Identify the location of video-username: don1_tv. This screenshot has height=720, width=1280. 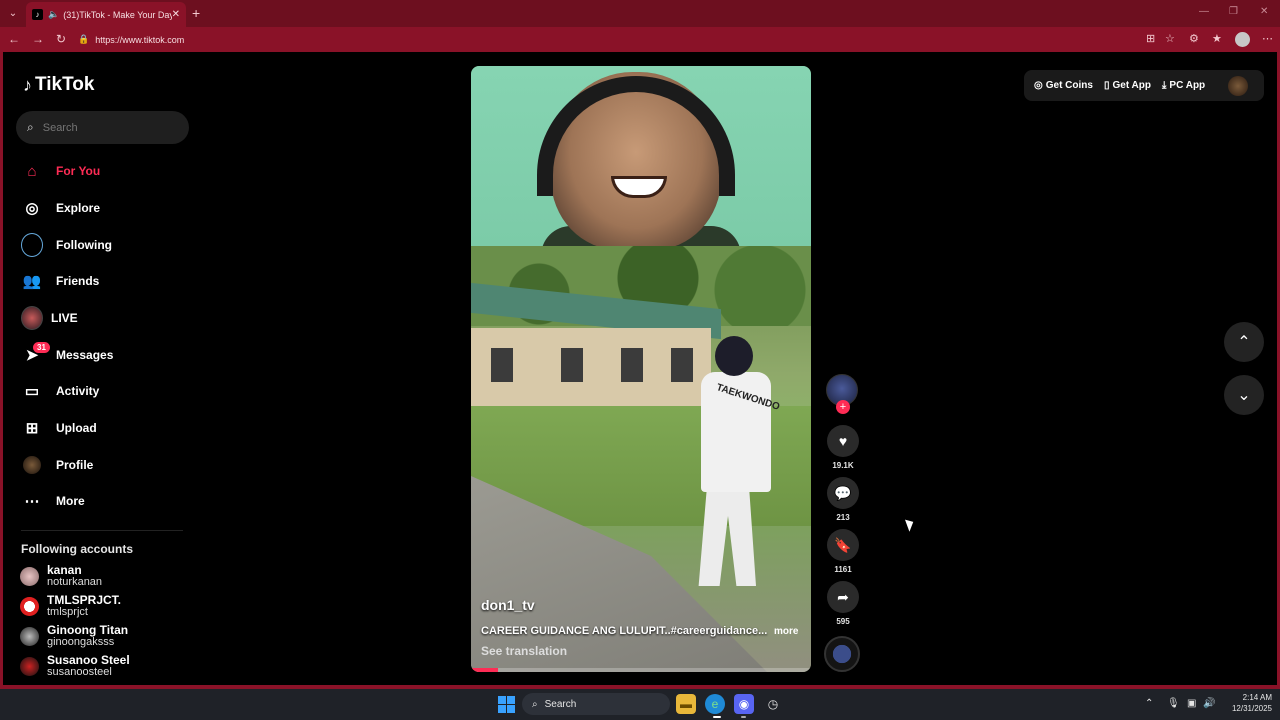
(508, 605).